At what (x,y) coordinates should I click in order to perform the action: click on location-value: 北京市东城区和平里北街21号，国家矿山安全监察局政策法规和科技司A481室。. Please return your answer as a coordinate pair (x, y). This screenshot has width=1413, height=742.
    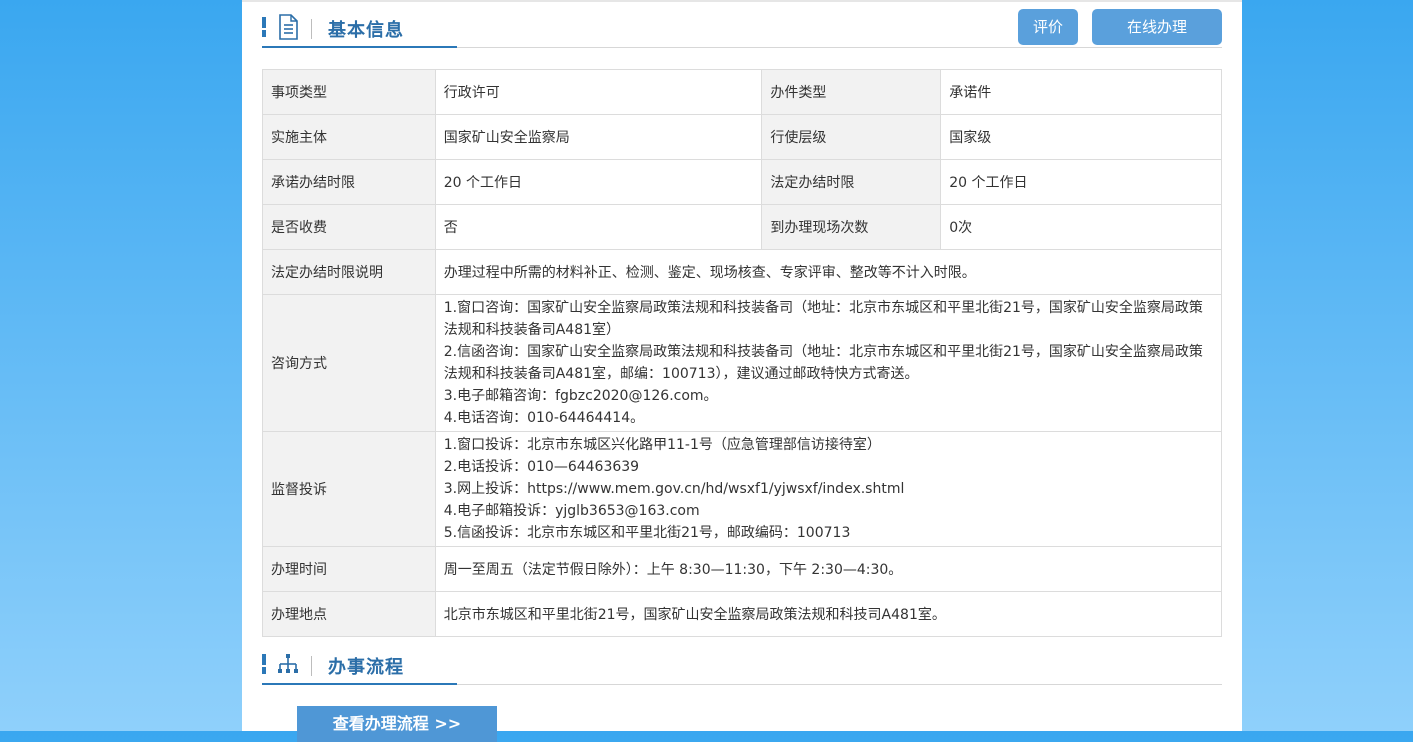
    Looking at the image, I should click on (828, 614).